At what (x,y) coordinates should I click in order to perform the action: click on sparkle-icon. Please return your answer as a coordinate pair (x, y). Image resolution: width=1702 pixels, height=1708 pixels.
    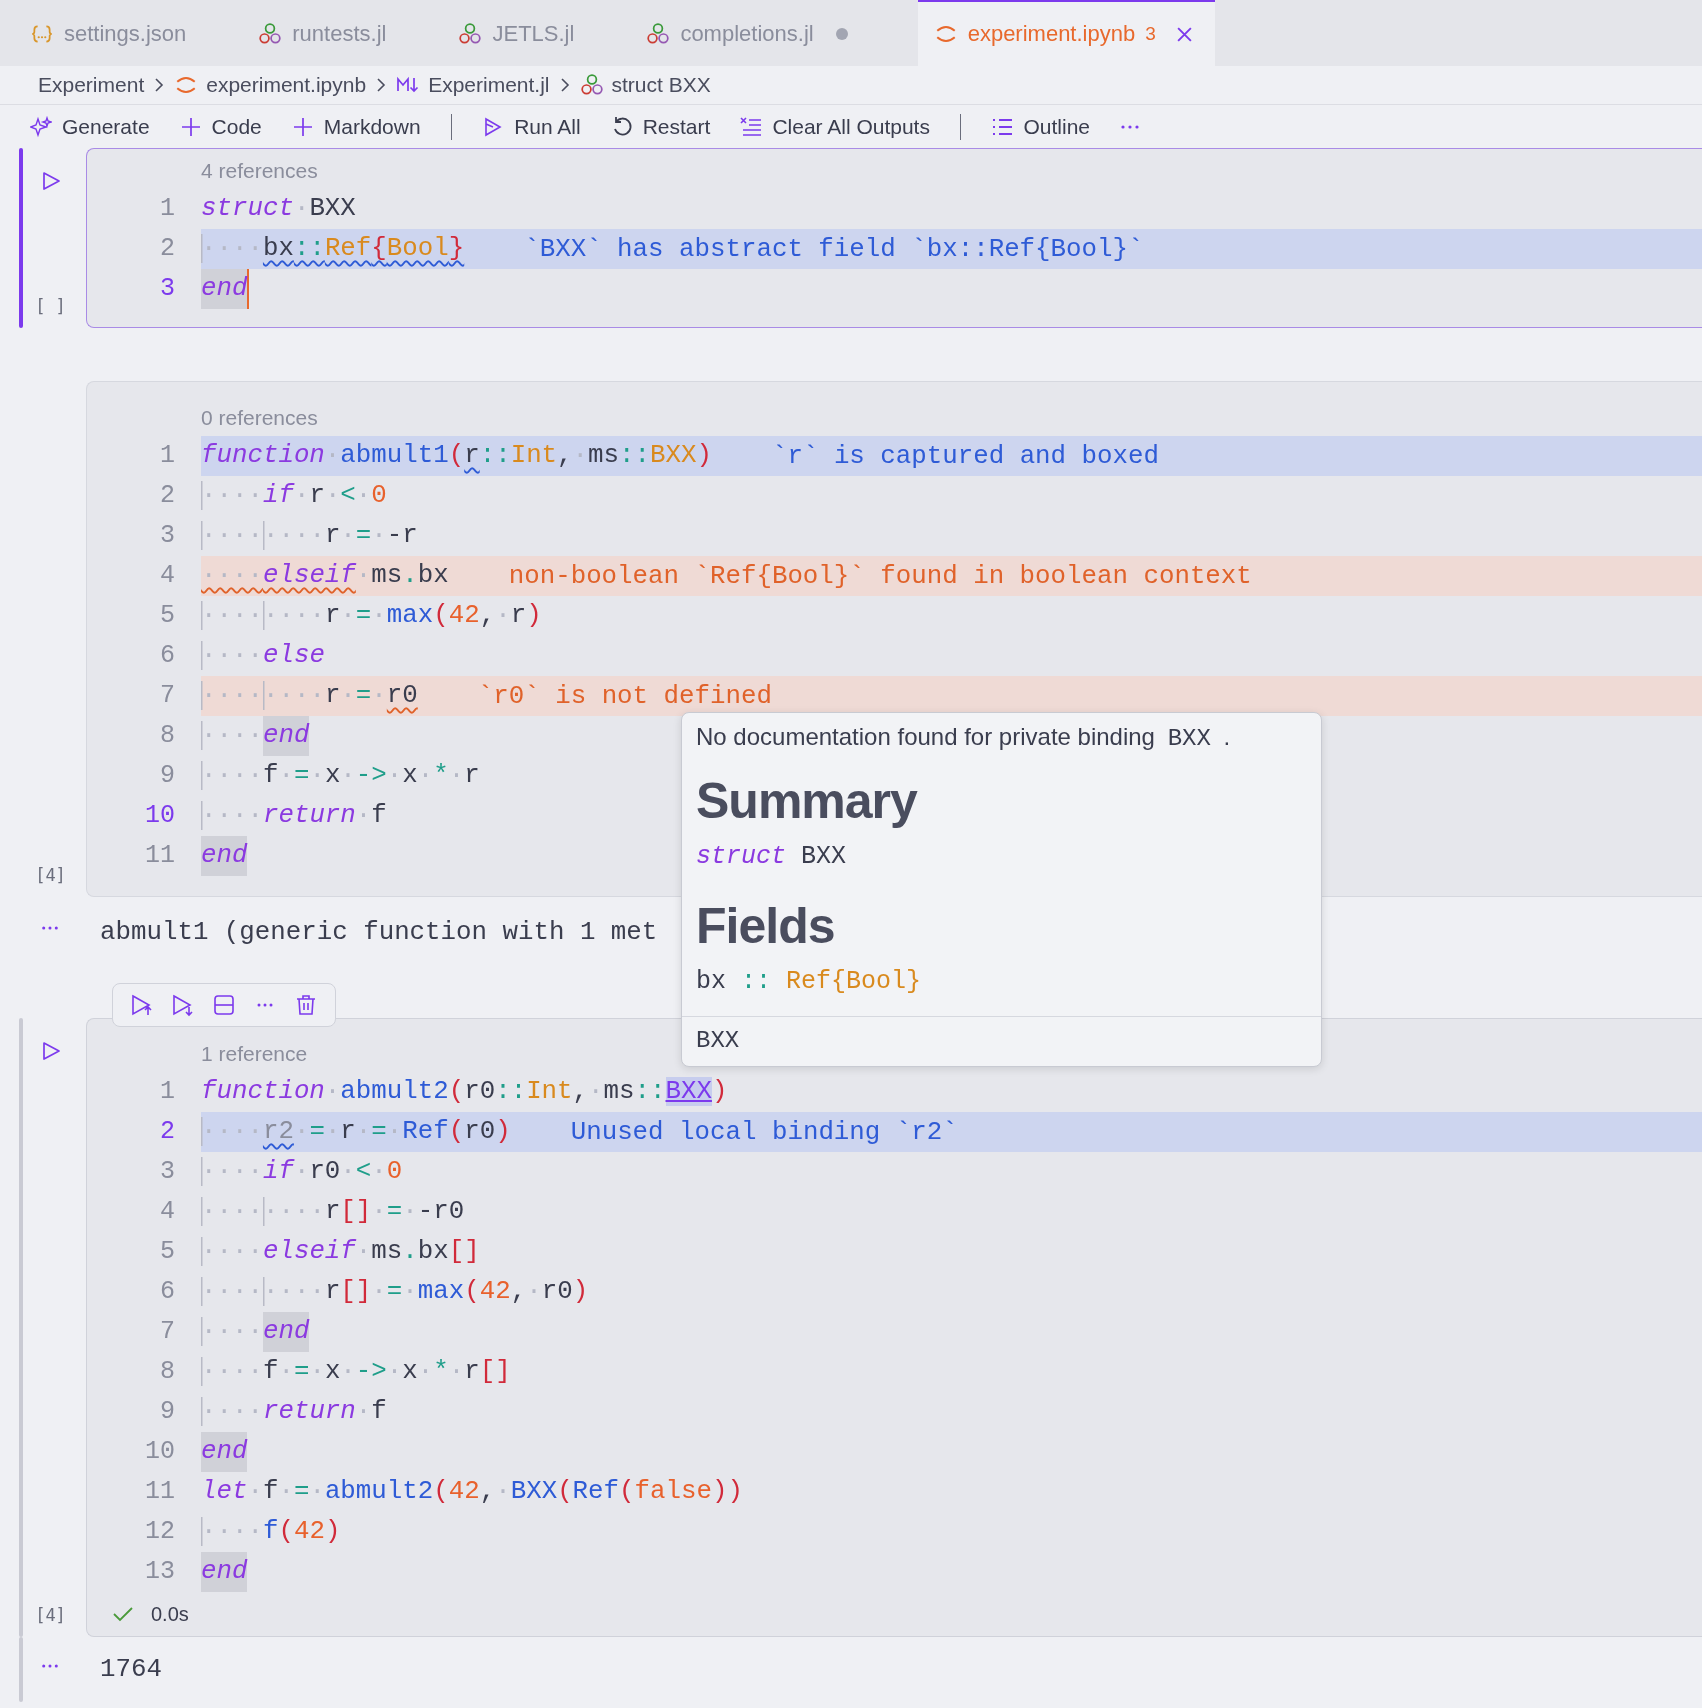
    Looking at the image, I should click on (41, 126).